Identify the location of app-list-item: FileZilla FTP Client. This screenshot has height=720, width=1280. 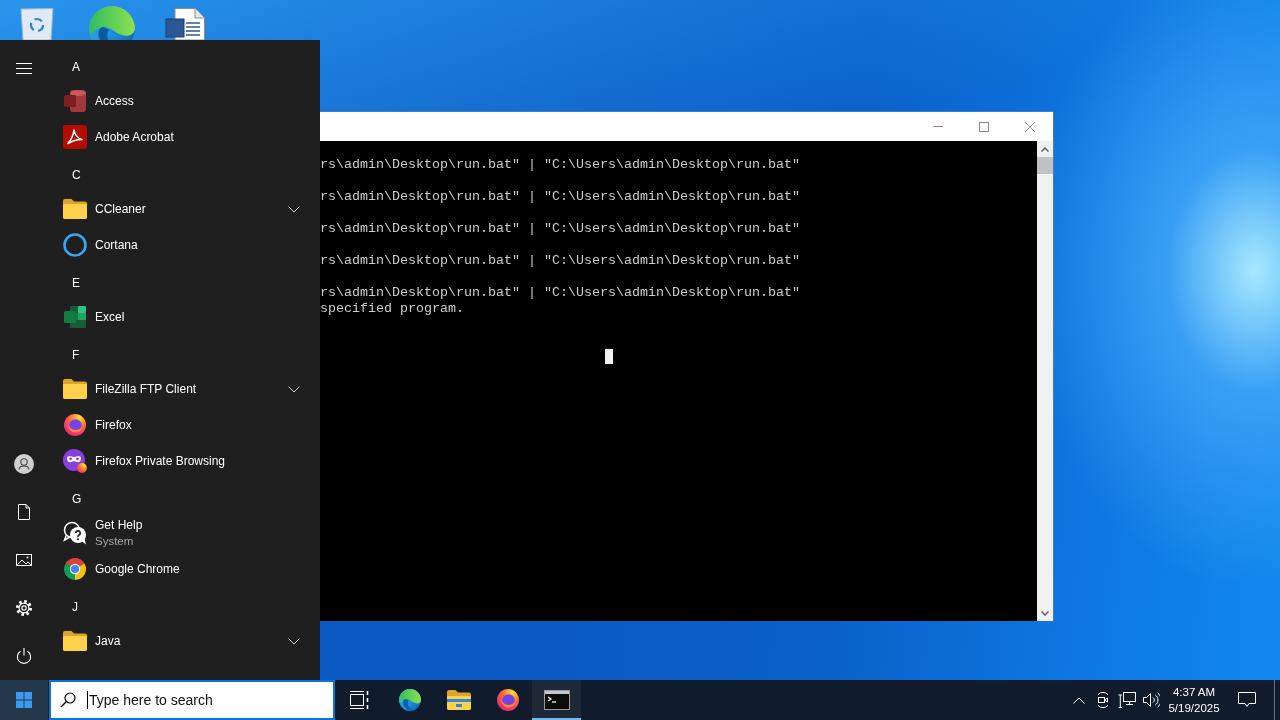
(174, 389).